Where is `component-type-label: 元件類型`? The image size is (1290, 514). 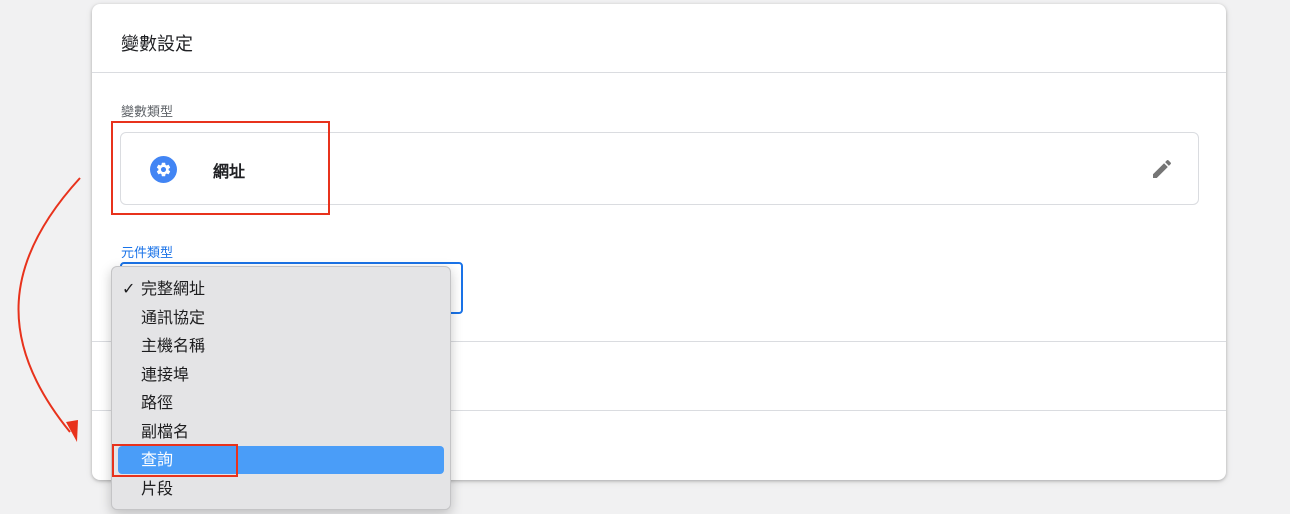 component-type-label: 元件類型 is located at coordinates (147, 253).